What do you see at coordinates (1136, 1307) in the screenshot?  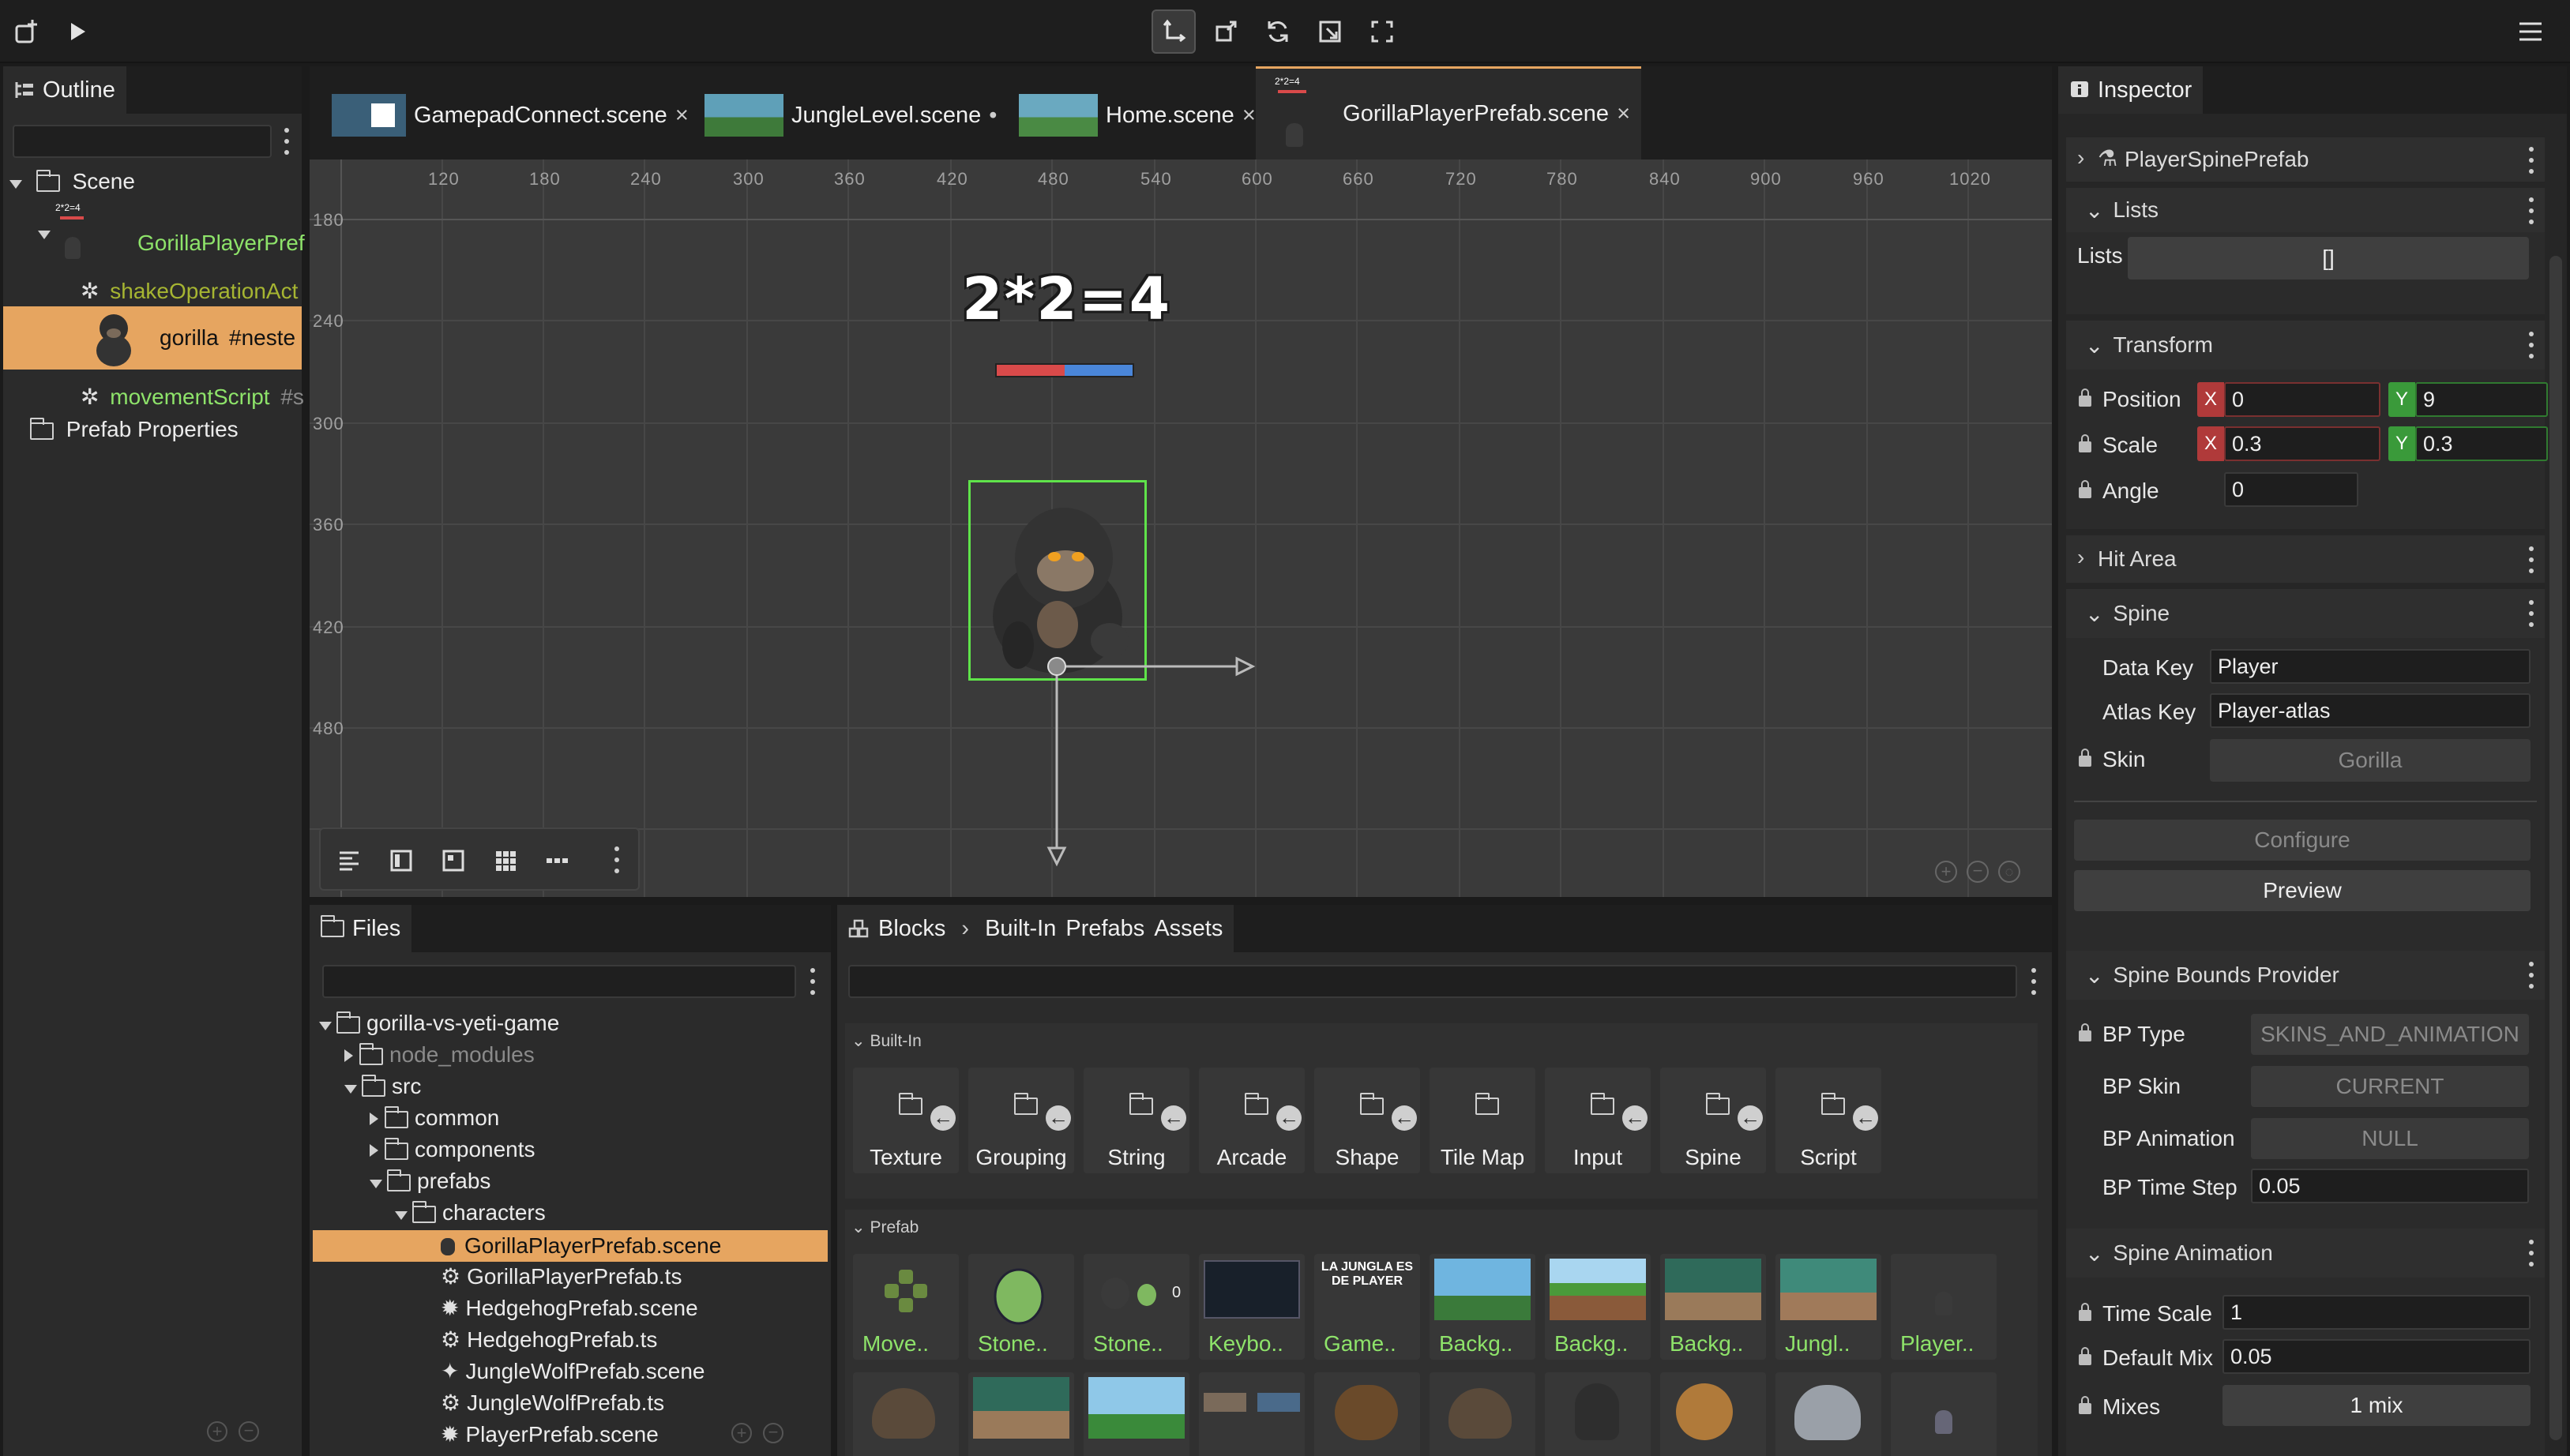 I see `prefab-stone-counter: 0 Stone..` at bounding box center [1136, 1307].